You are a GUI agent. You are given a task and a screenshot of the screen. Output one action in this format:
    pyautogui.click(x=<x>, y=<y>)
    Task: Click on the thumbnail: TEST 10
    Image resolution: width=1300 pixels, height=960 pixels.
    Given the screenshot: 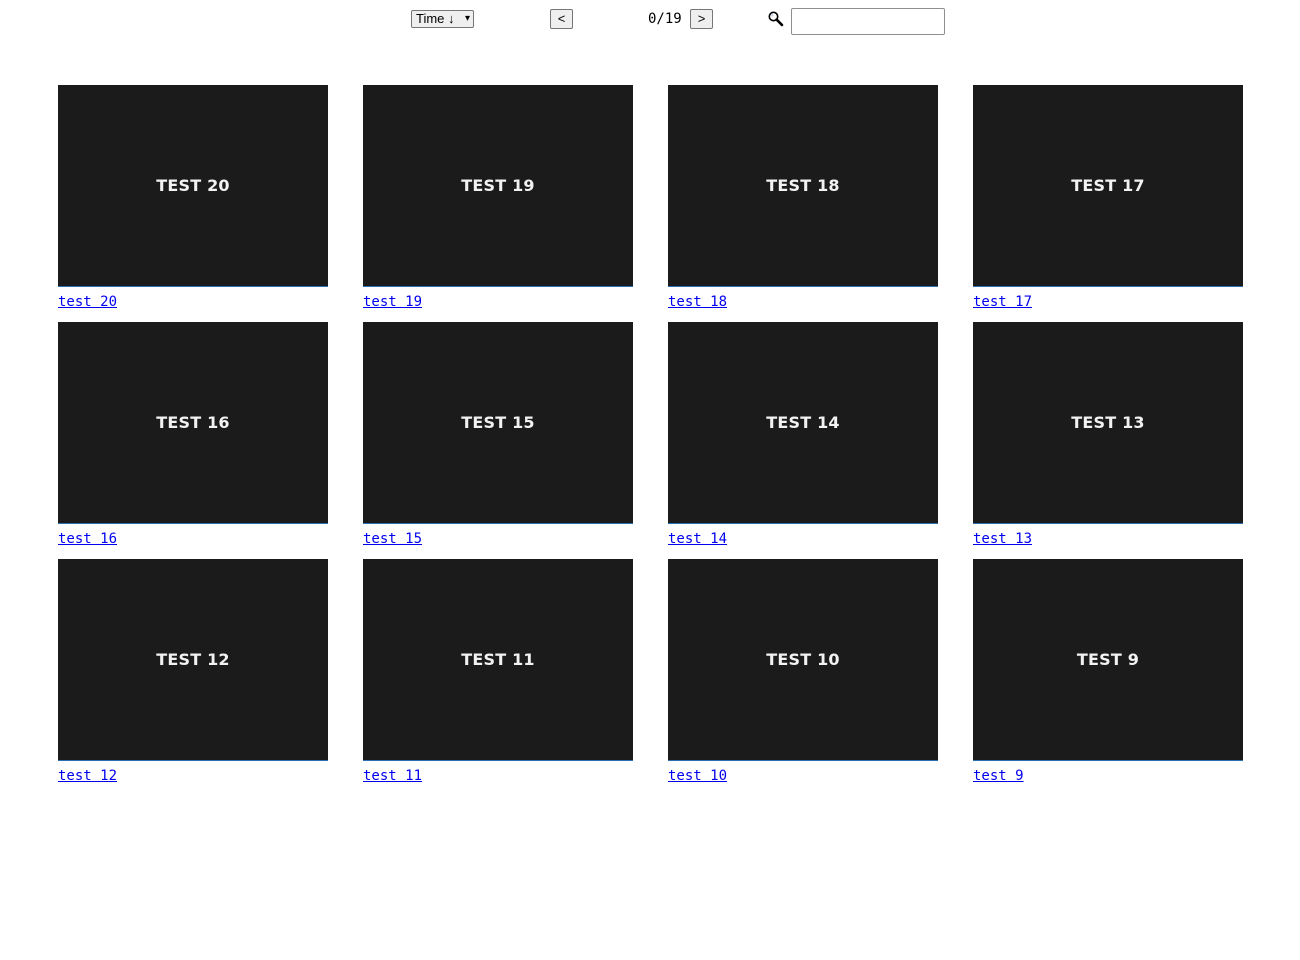 What is the action you would take?
    pyautogui.click(x=803, y=660)
    